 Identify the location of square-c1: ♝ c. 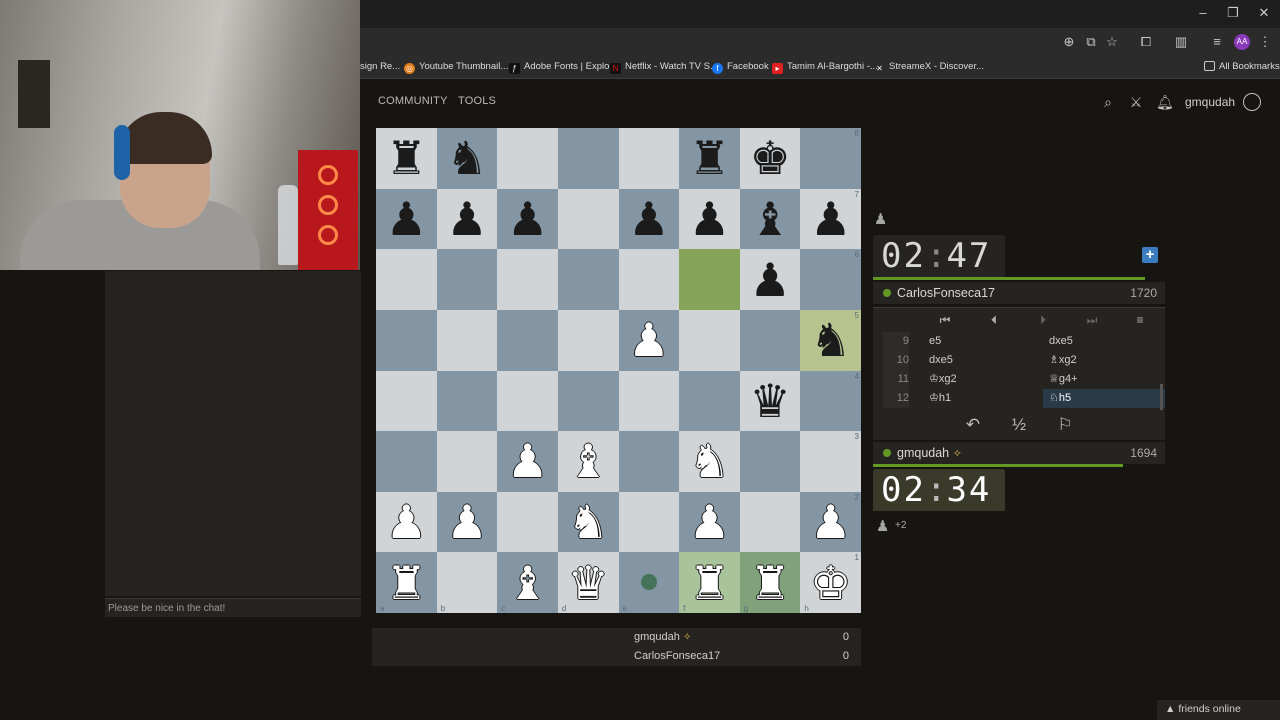
(527, 582).